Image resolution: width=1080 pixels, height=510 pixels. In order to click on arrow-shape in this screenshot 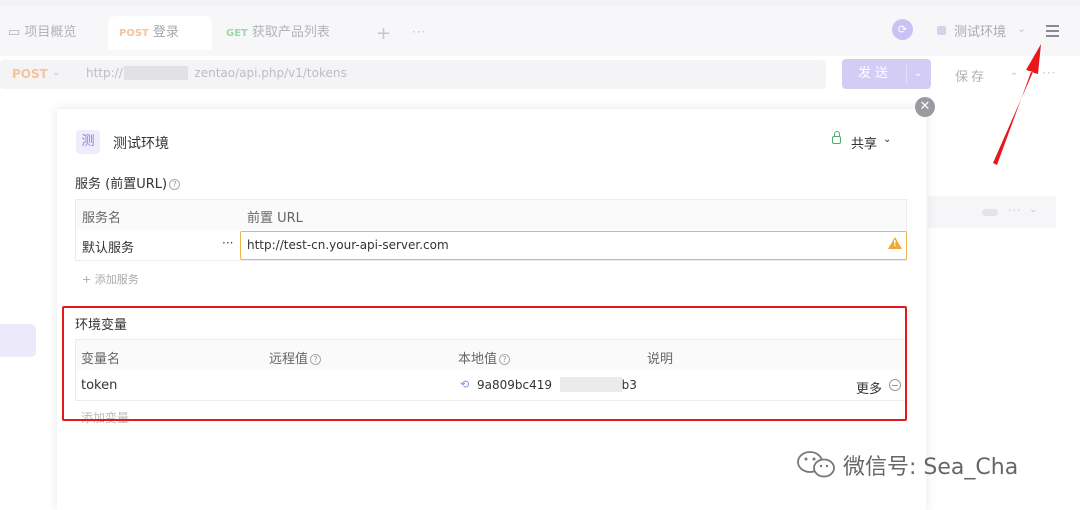, I will do `click(1017, 104)`.